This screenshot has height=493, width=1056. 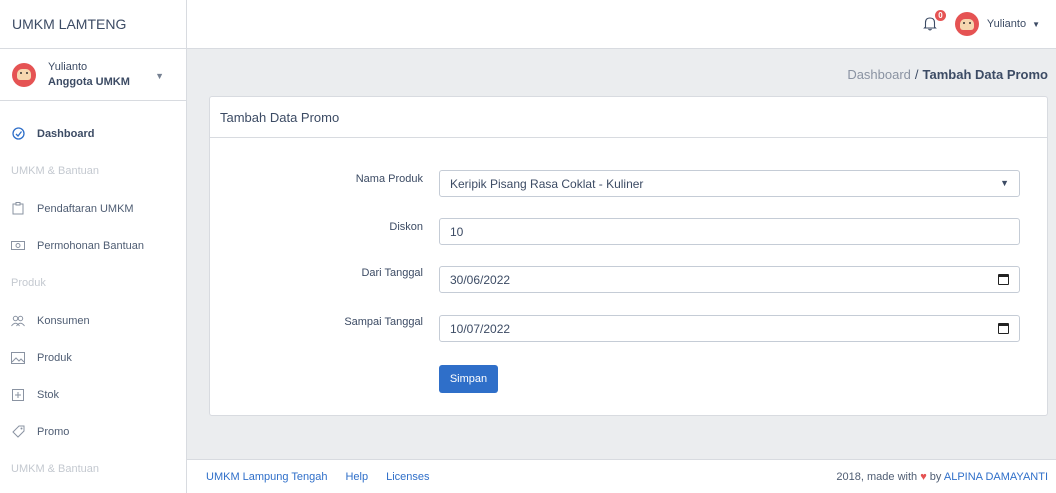 What do you see at coordinates (480, 279) in the screenshot?
I see `start-date-value: 30/06/2022` at bounding box center [480, 279].